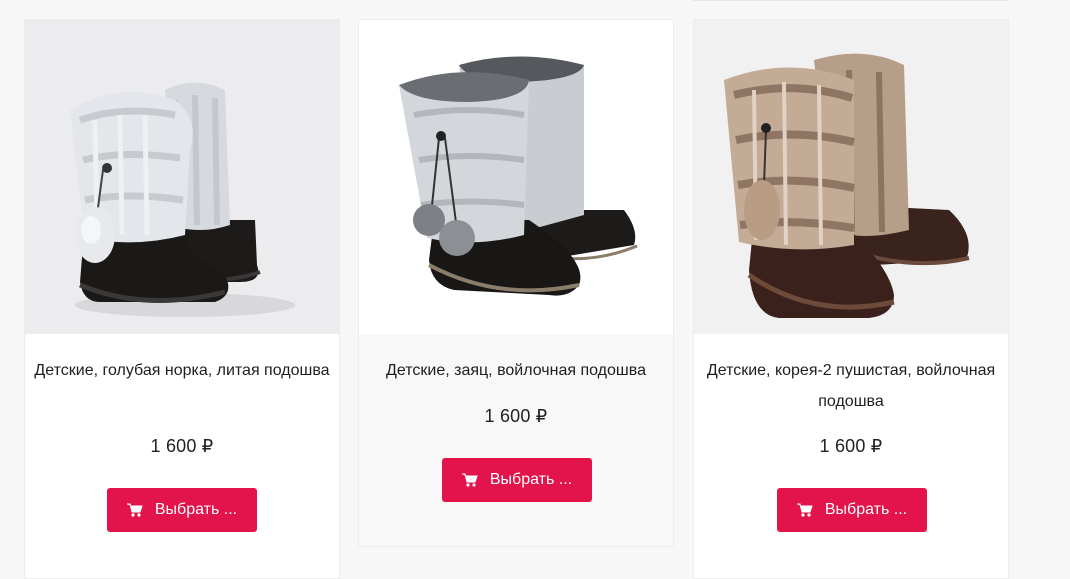 This screenshot has height=579, width=1070. What do you see at coordinates (851, 0) in the screenshot?
I see `top-divider` at bounding box center [851, 0].